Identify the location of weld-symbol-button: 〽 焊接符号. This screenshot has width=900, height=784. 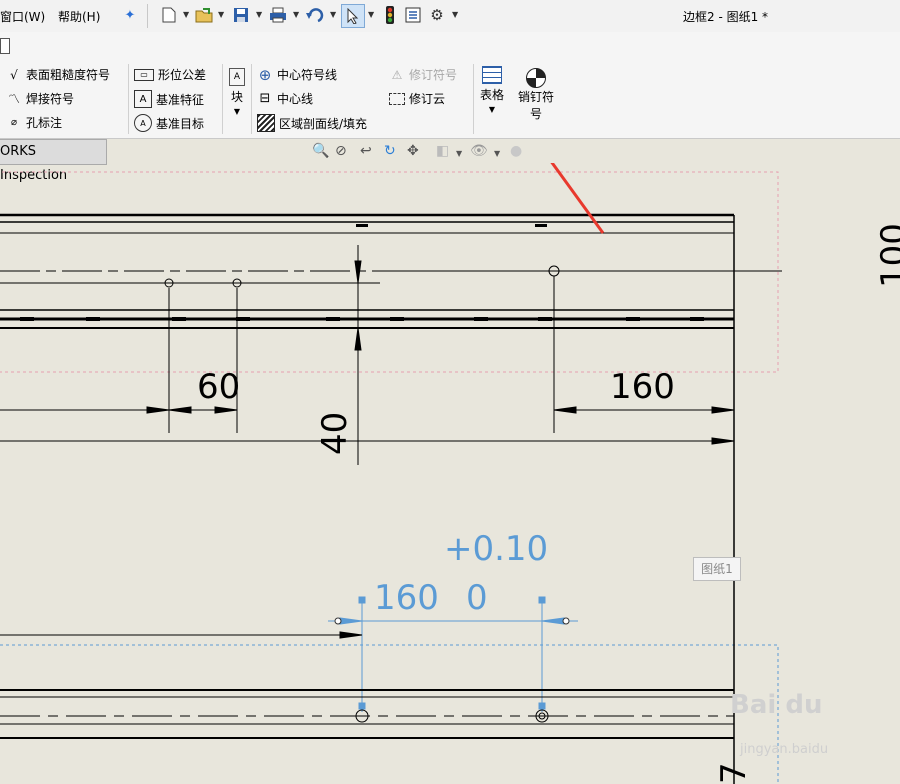
(40, 98).